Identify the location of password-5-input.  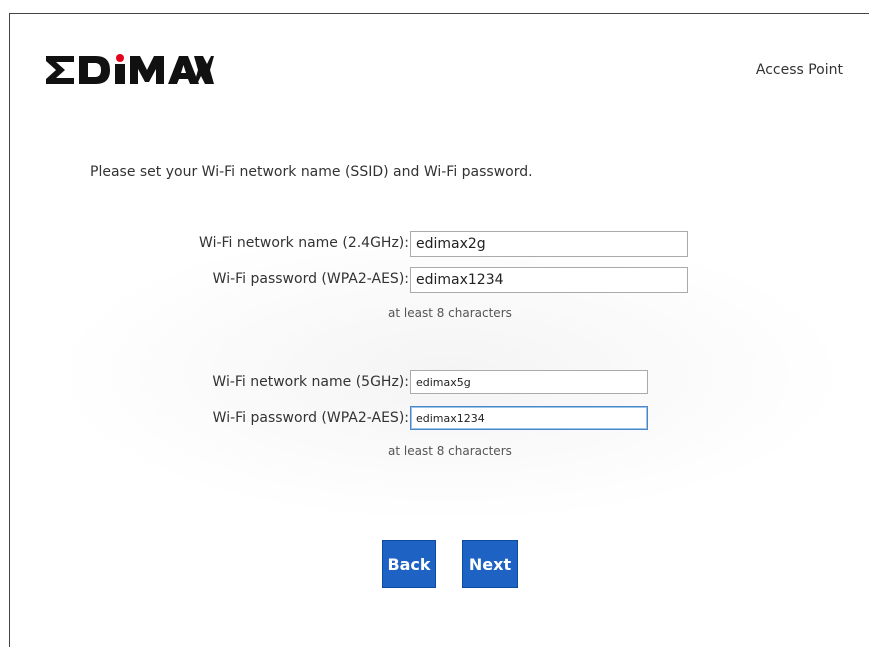
(529, 418).